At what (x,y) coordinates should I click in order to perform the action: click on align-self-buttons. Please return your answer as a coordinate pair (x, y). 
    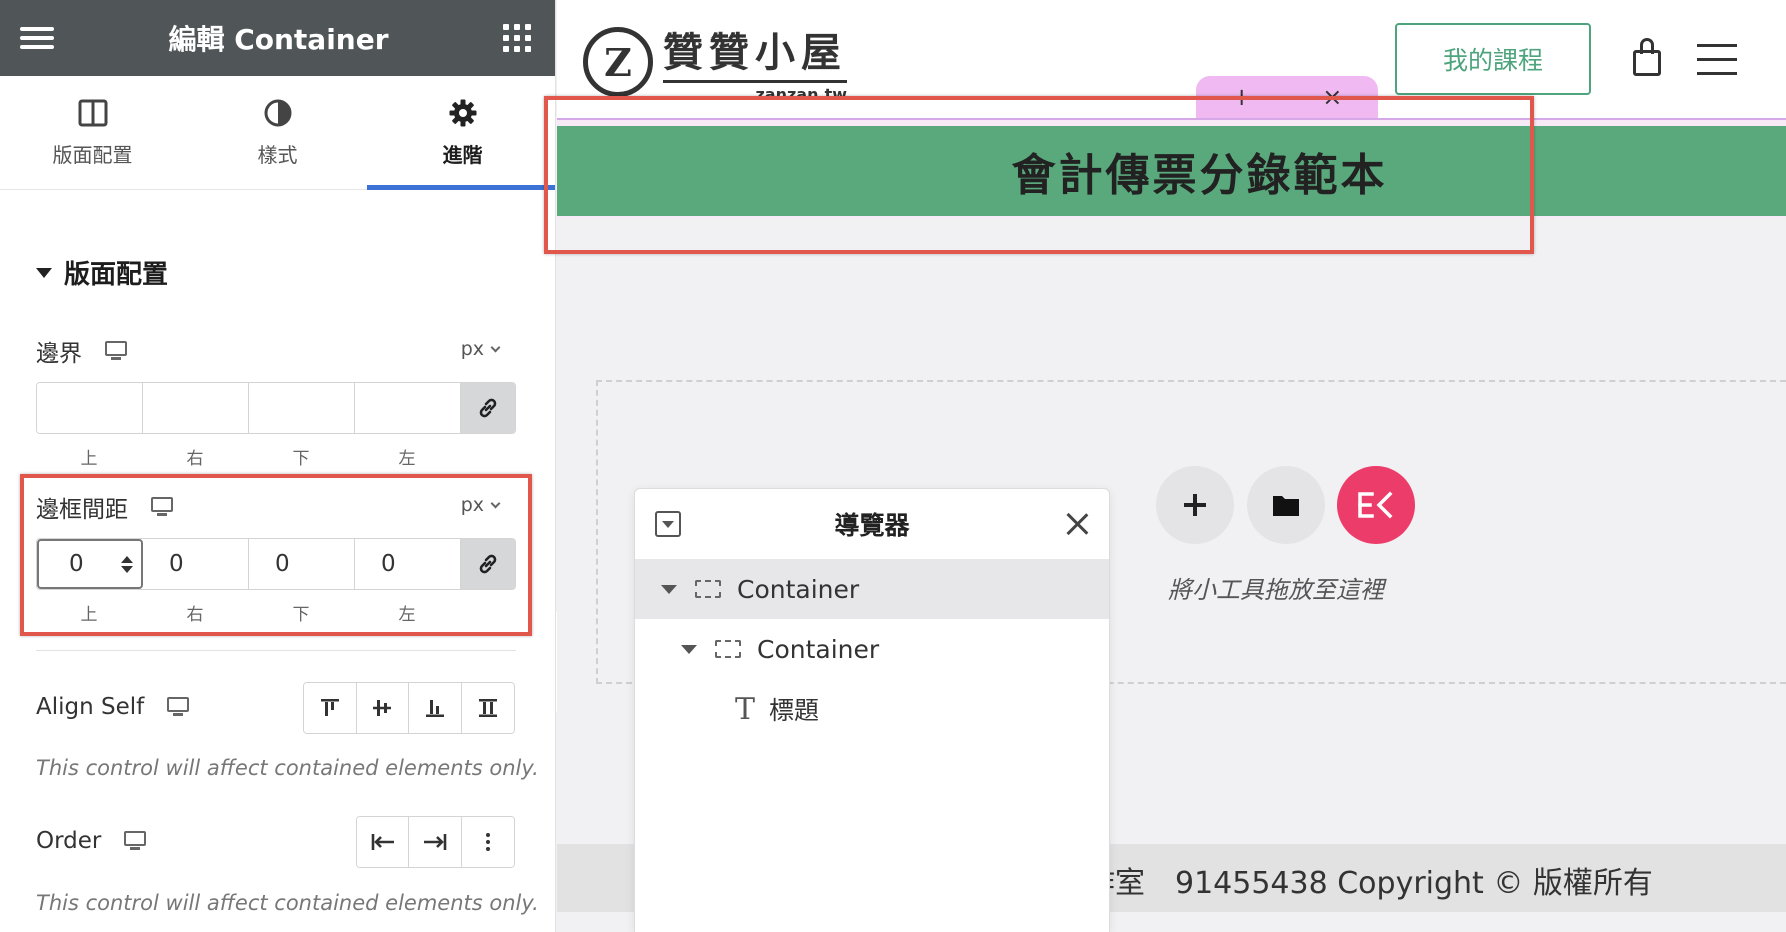
    Looking at the image, I should click on (409, 708).